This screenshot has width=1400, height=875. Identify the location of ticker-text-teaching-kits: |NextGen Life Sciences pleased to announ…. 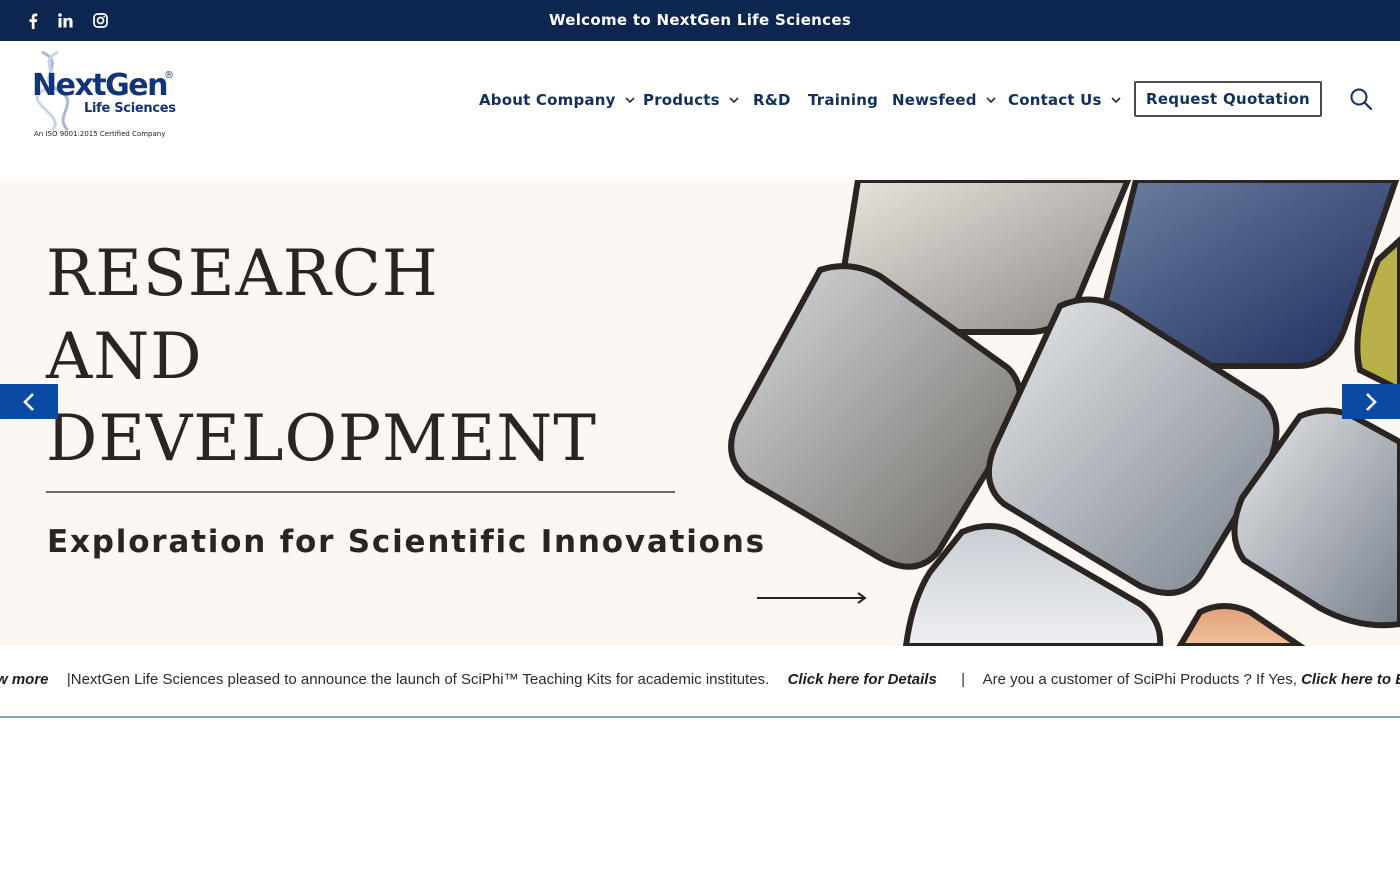
(418, 679).